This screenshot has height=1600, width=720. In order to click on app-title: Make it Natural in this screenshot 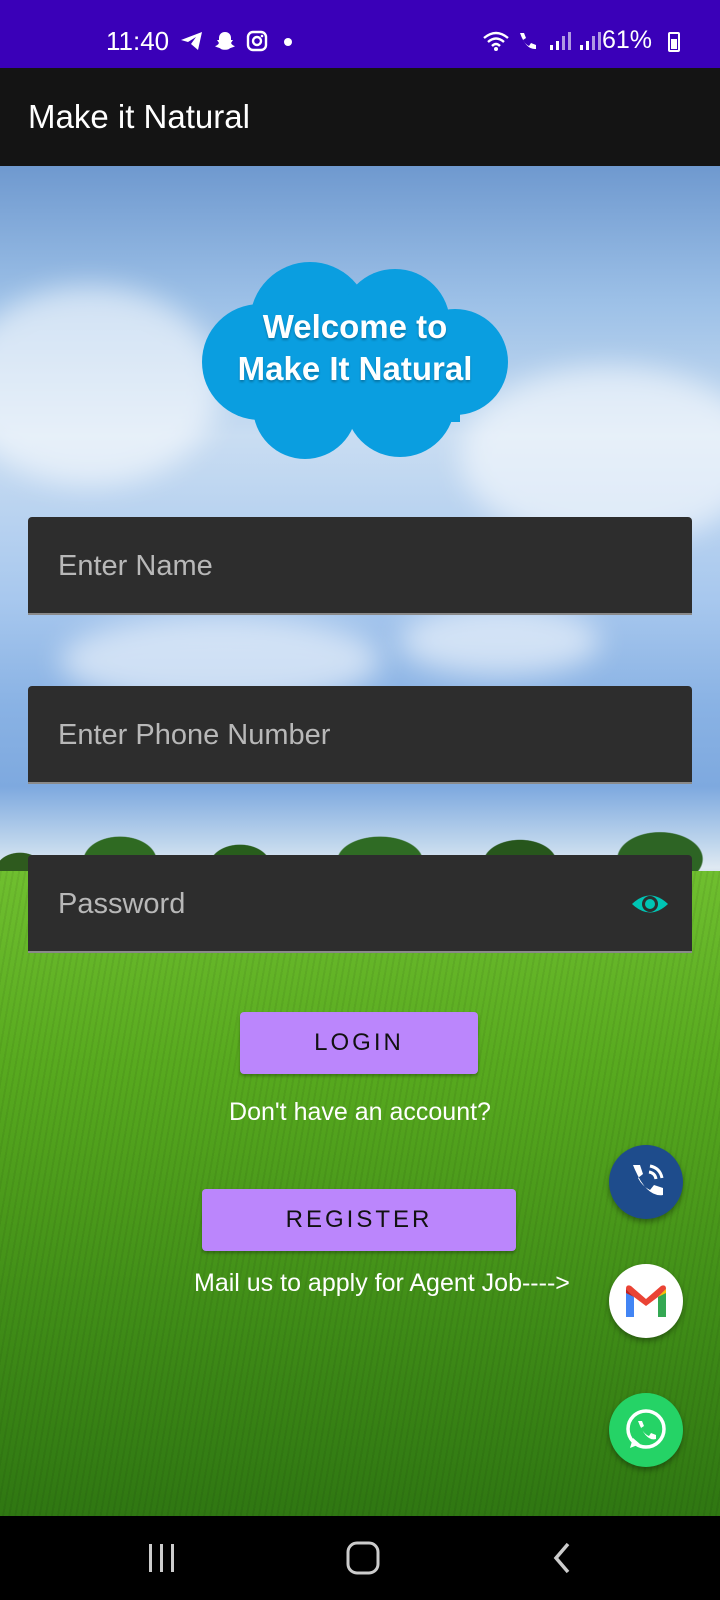, I will do `click(139, 116)`.